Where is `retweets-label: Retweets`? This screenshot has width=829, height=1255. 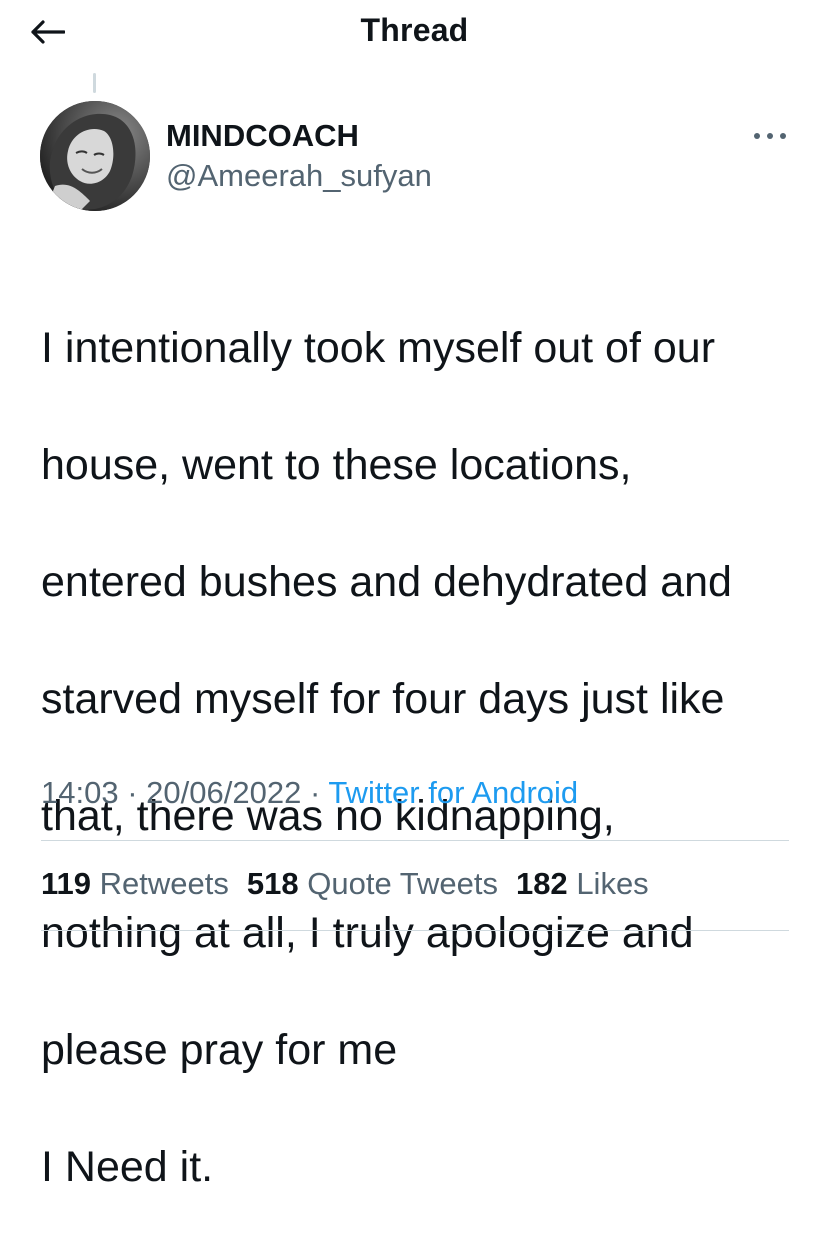 retweets-label: Retweets is located at coordinates (164, 883).